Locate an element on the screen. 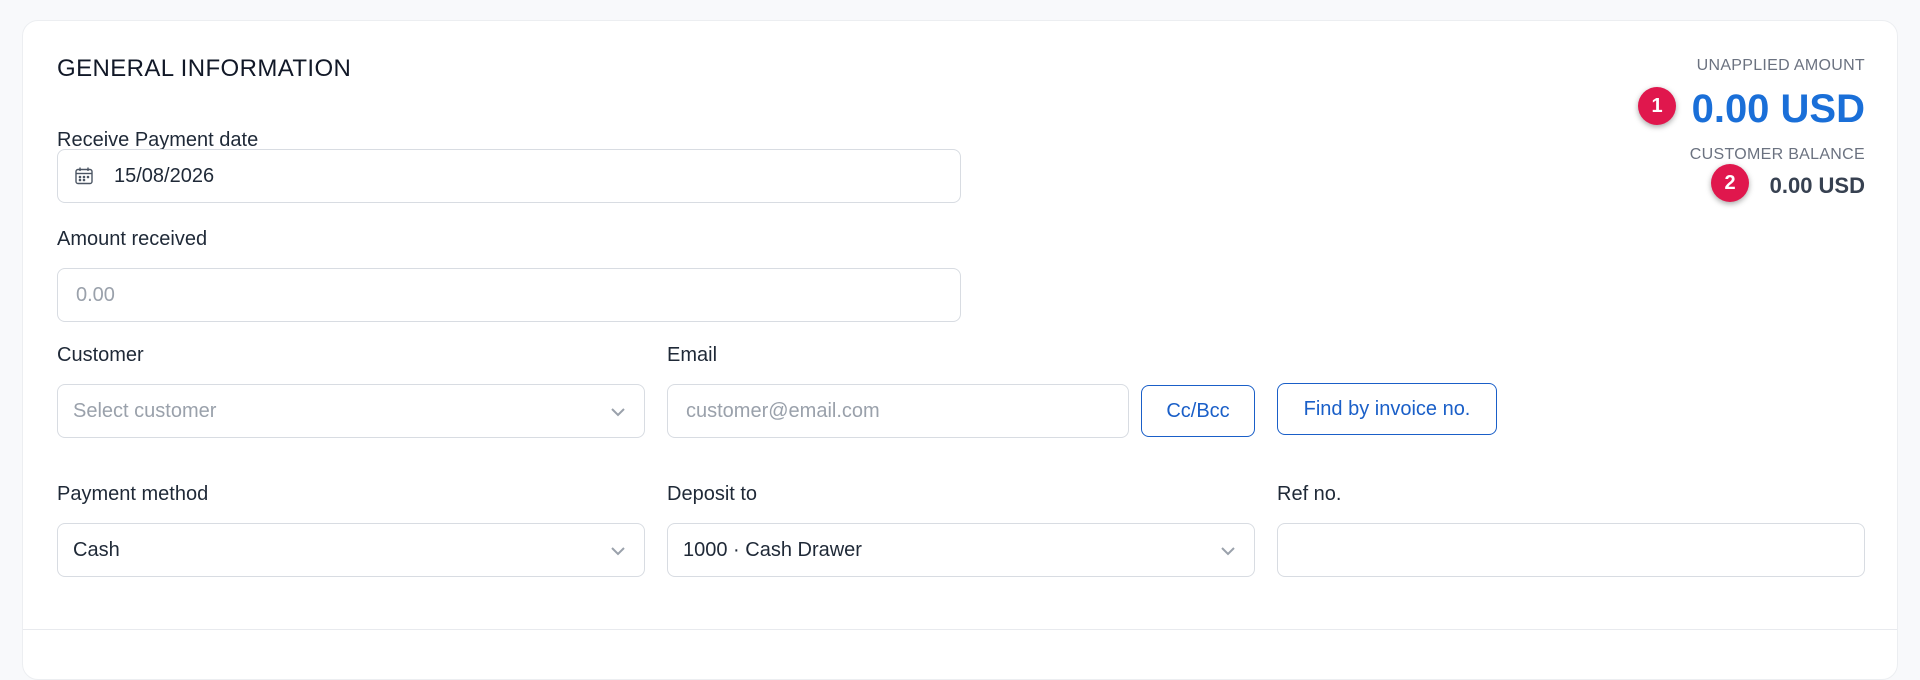 Image resolution: width=1920 pixels, height=680 pixels. payment-method-label: Payment method is located at coordinates (133, 494).